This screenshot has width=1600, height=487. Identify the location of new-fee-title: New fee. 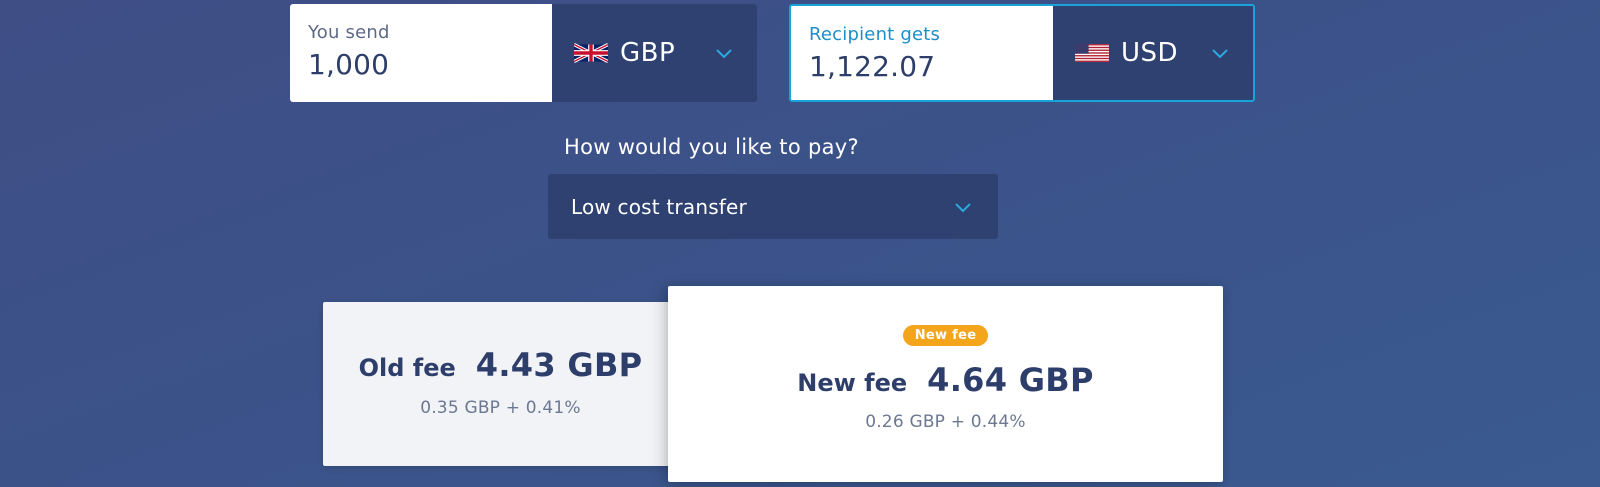
(852, 383).